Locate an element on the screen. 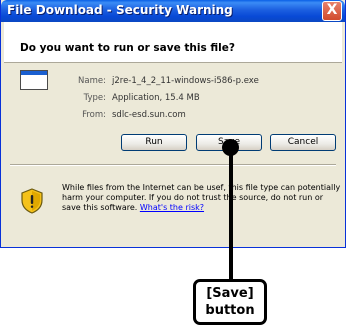 The height and width of the screenshot is (328, 346). file-name-value: j2re-1_4_2_11-windows-i586-p.exe is located at coordinates (185, 81).